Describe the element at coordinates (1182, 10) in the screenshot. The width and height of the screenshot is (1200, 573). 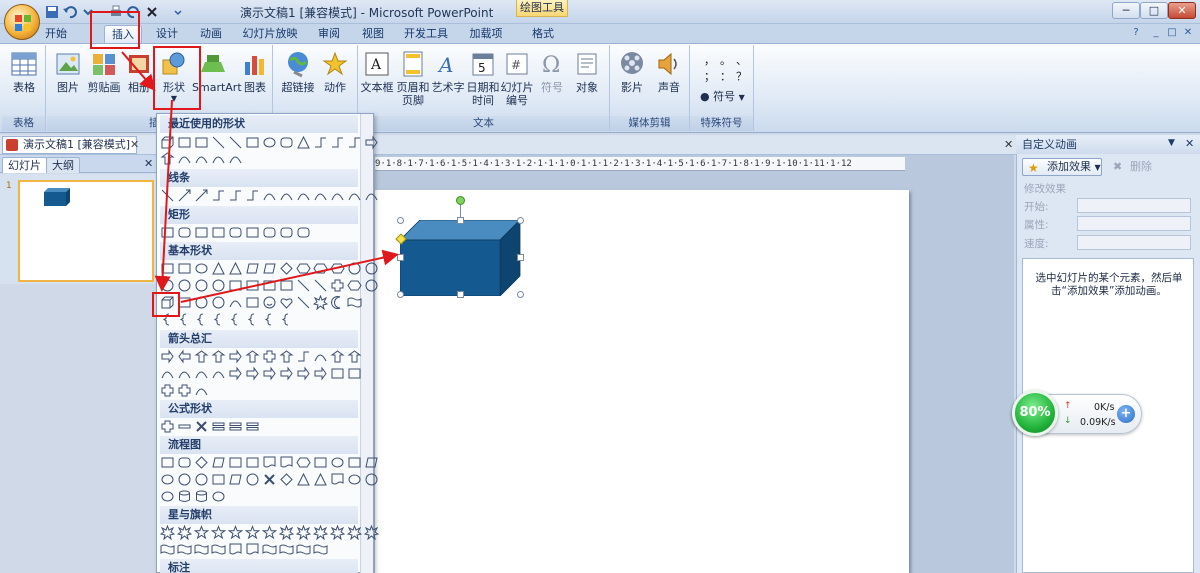
I see `close-window-button: ✕` at that location.